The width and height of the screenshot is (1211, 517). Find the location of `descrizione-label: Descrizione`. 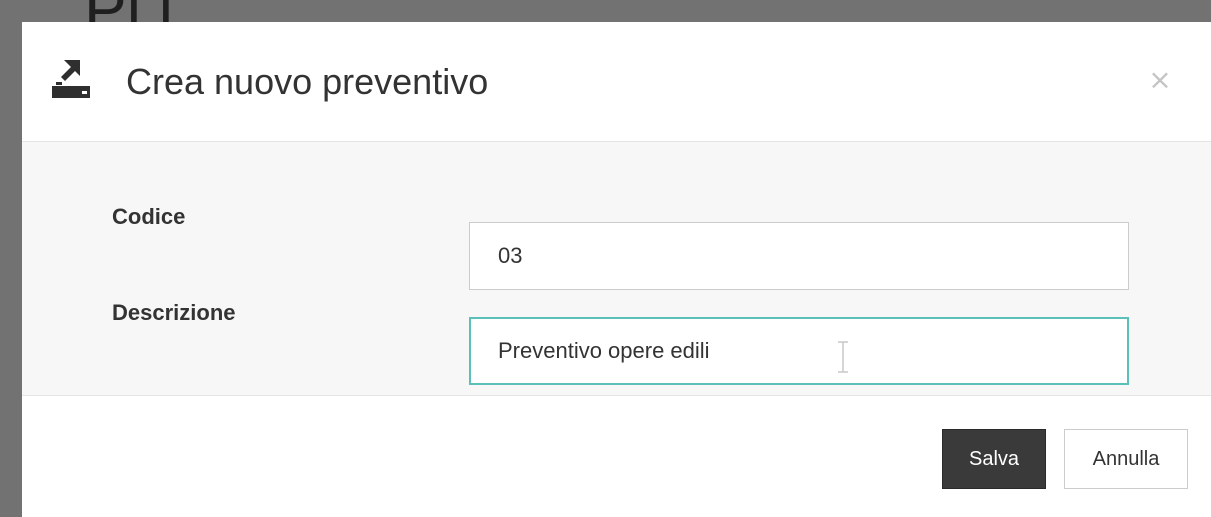

descrizione-label: Descrizione is located at coordinates (174, 312).